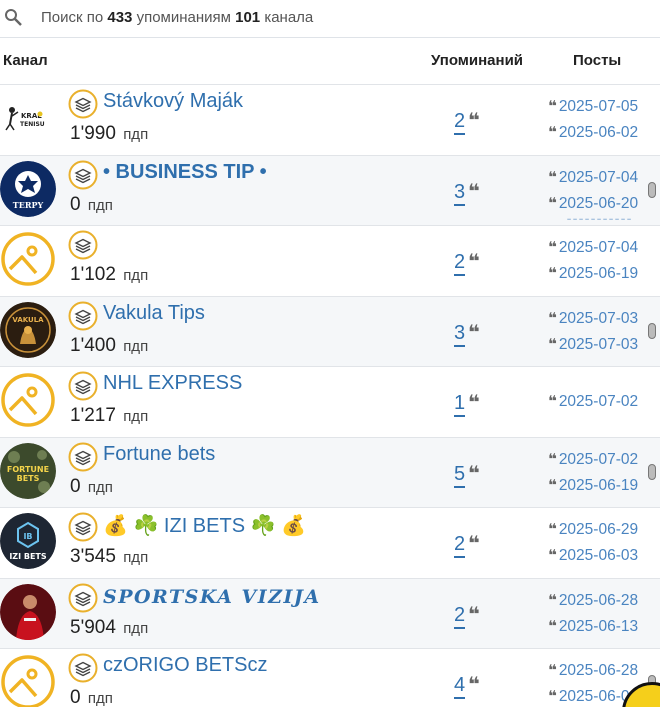  Describe the element at coordinates (32, 124) in the screenshot. I see `svg-text: TENISU` at that location.